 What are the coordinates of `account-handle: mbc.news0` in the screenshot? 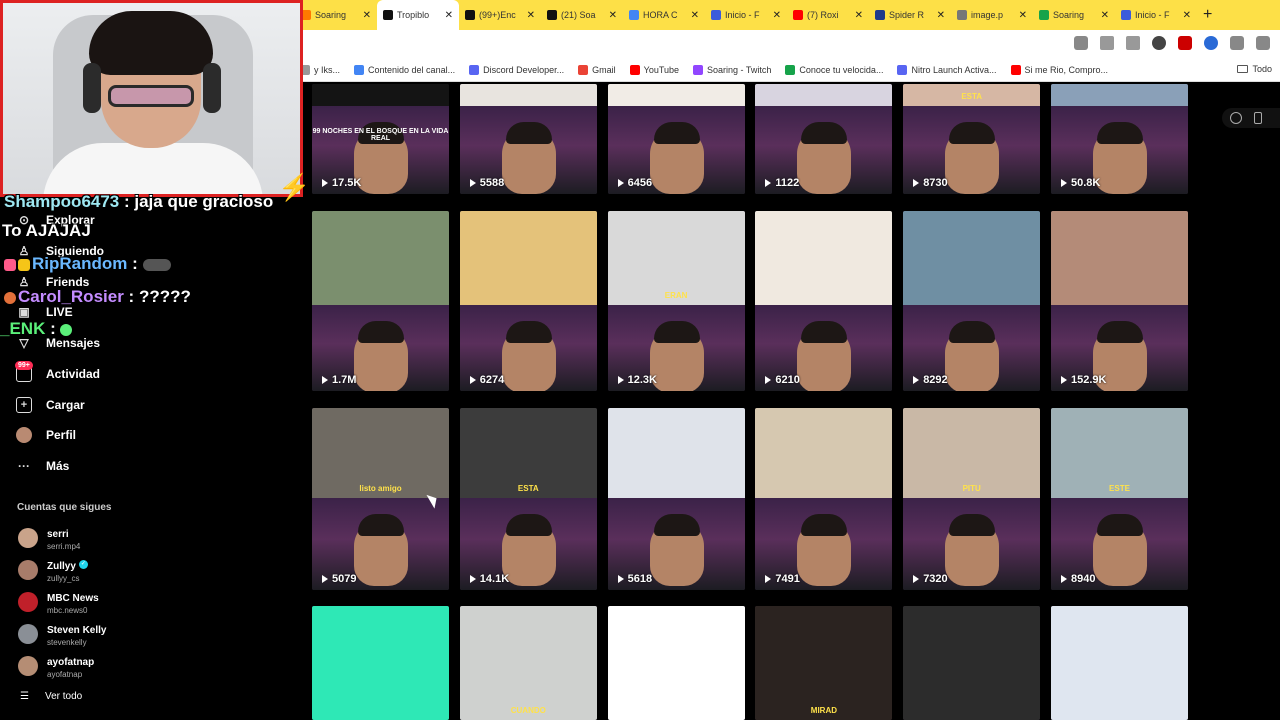 It's located at (67, 610).